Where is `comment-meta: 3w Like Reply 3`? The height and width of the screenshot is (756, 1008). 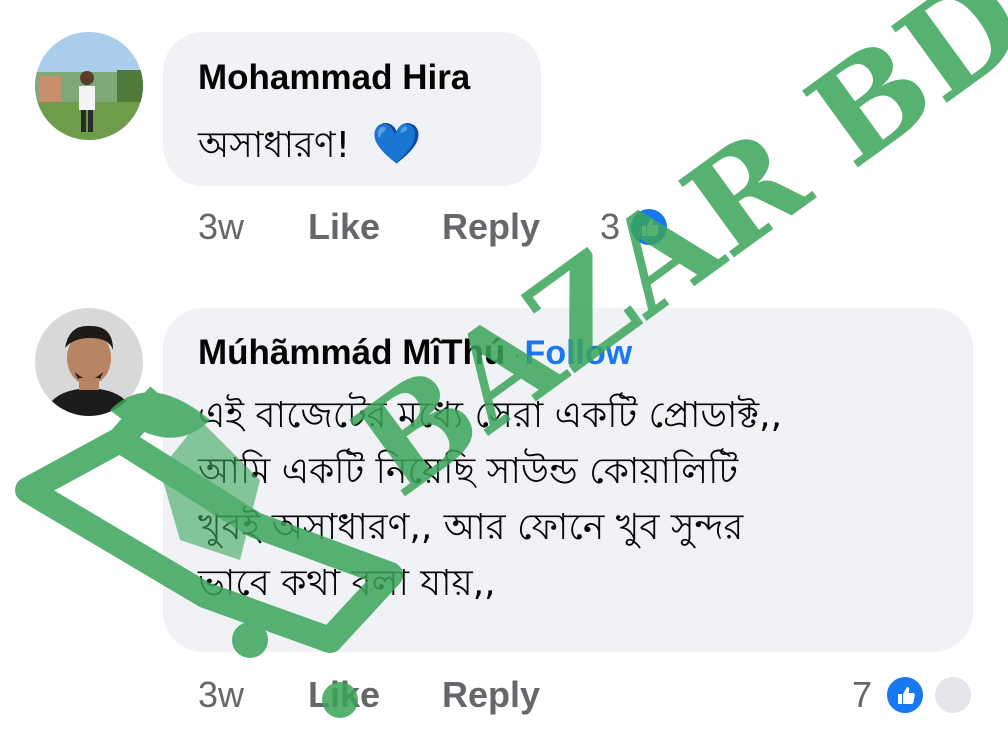
comment-meta: 3w Like Reply 3 is located at coordinates (504, 228).